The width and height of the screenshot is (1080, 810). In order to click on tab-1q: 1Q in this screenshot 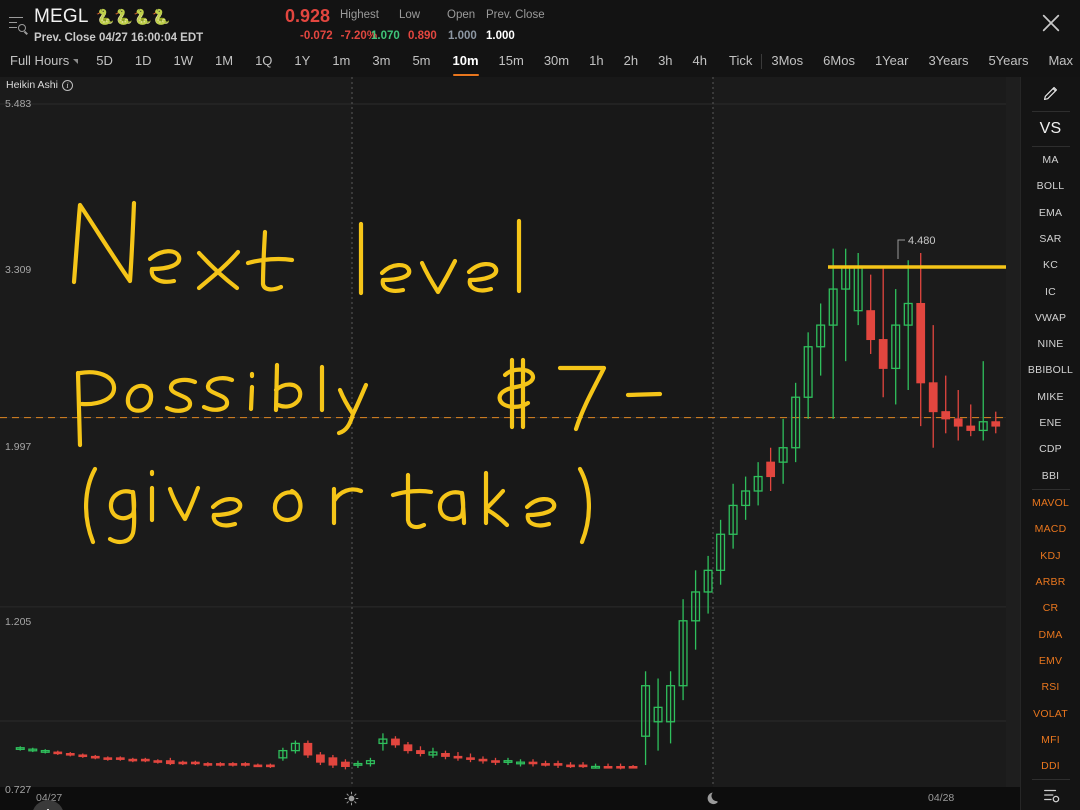, I will do `click(263, 61)`.